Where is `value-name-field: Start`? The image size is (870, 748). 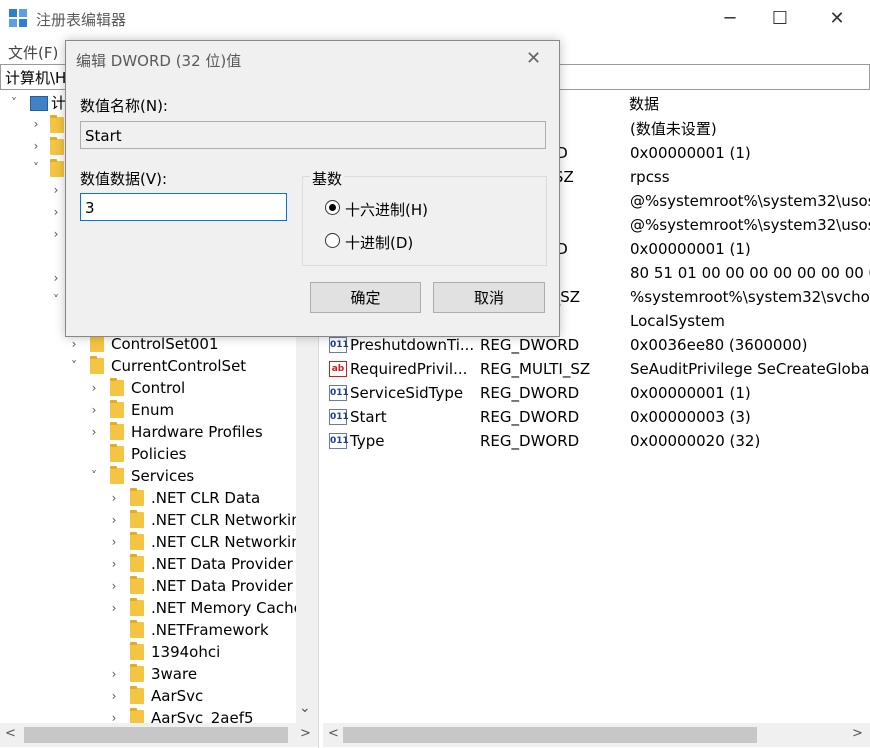
value-name-field: Start is located at coordinates (313, 135).